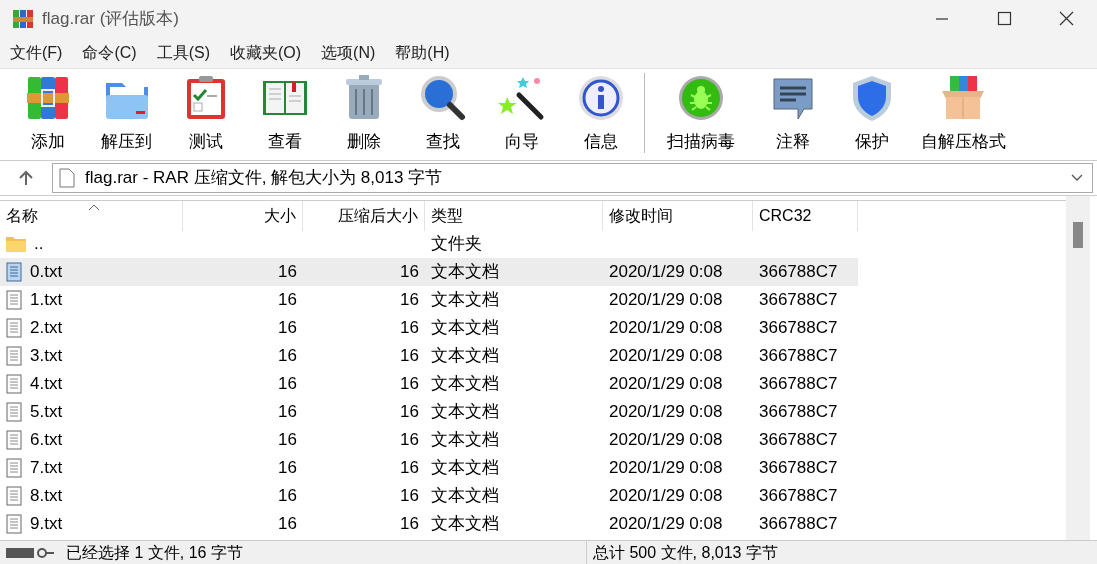 The width and height of the screenshot is (1097, 564). I want to click on file-row: 8.txt 16 16 文本文档 2020/1/29 0:08 366788C7, so click(429, 496).